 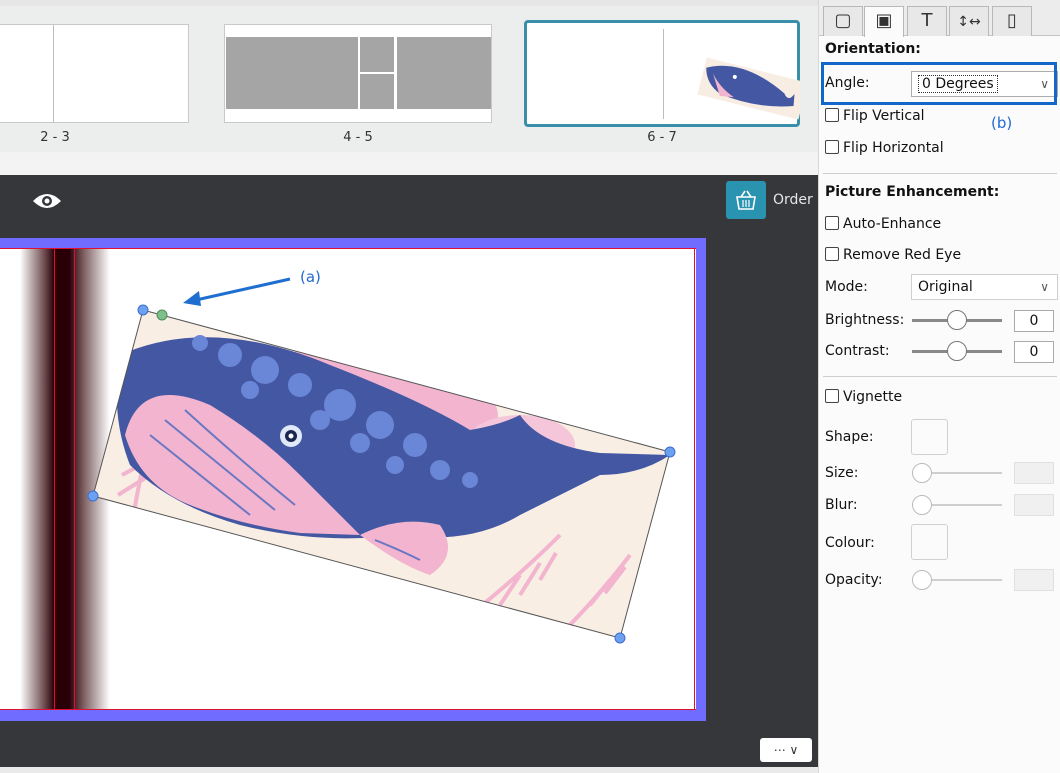 I want to click on vignette-checkbox: Vignette, so click(x=863, y=397).